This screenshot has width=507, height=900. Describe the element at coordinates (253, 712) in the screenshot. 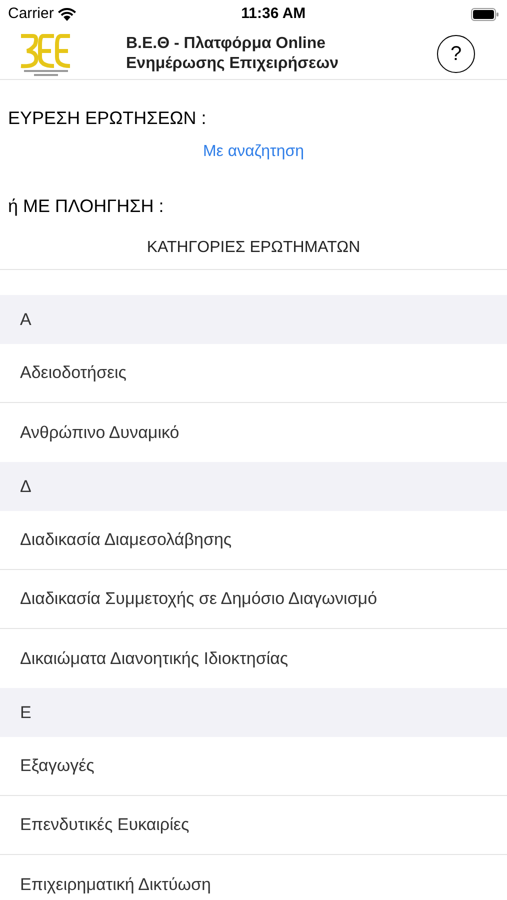

I see `section-header: Ε` at that location.